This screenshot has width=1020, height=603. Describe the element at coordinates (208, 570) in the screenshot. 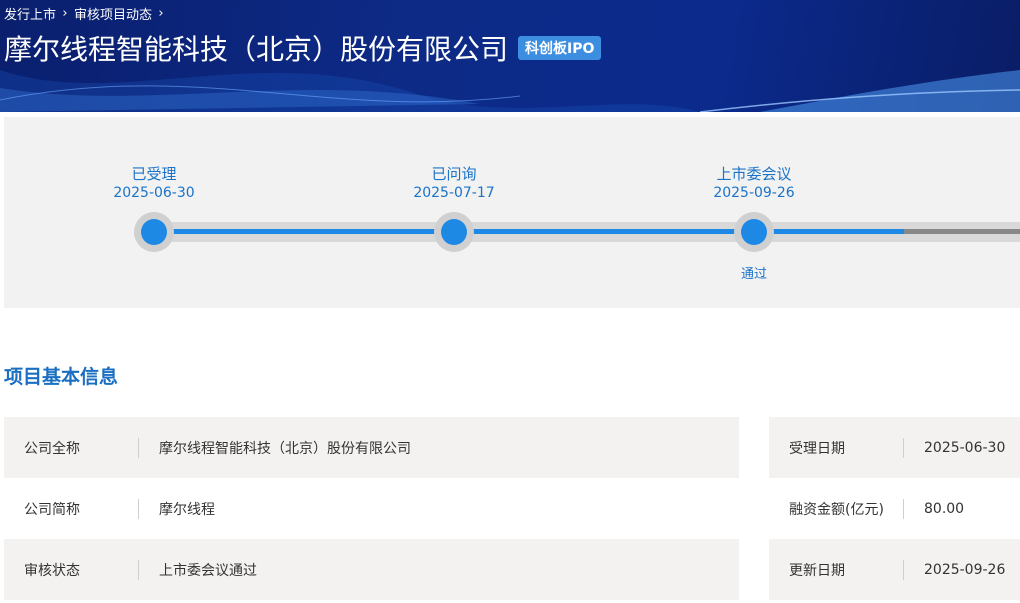

I see `info-value: 上市委会议通过` at that location.